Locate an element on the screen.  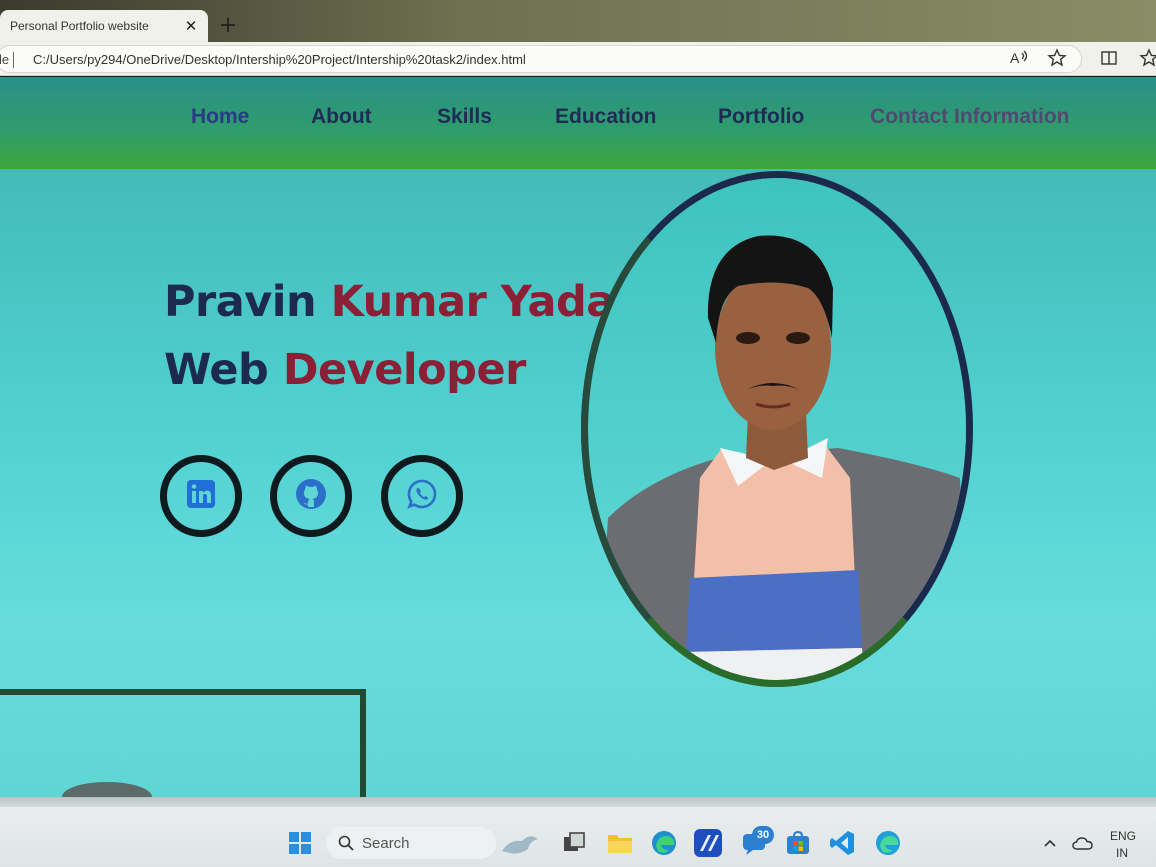
windows-taskbar: Search 30 ENG IN is located at coordinates (578, 837).